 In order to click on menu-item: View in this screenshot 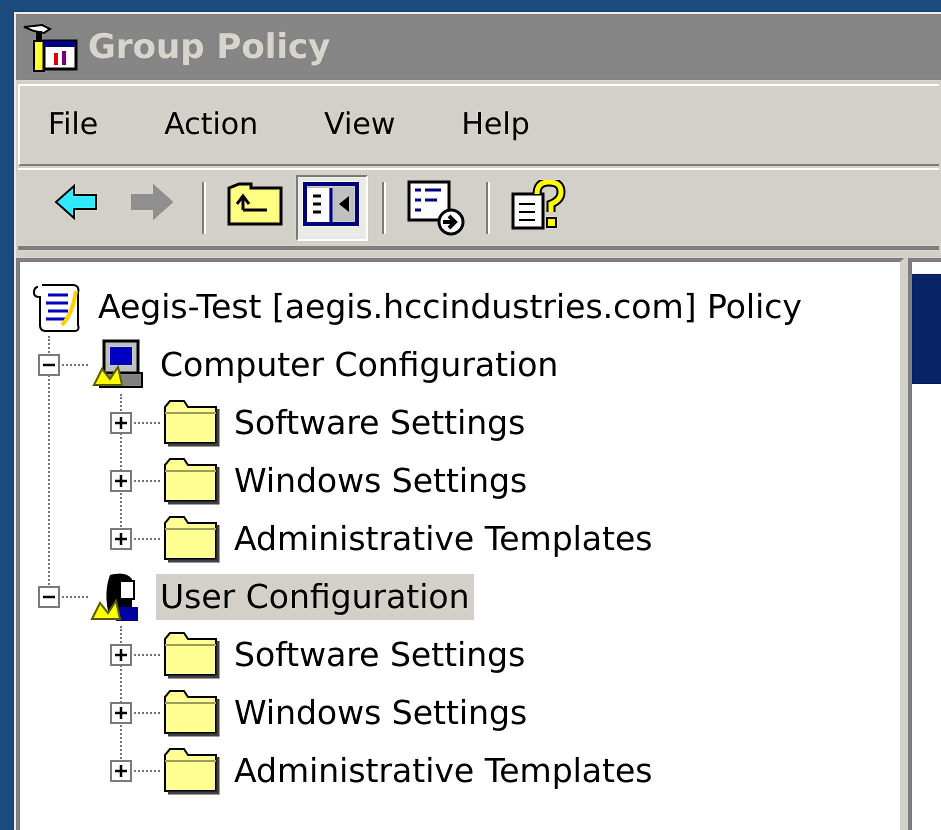, I will do `click(360, 125)`.